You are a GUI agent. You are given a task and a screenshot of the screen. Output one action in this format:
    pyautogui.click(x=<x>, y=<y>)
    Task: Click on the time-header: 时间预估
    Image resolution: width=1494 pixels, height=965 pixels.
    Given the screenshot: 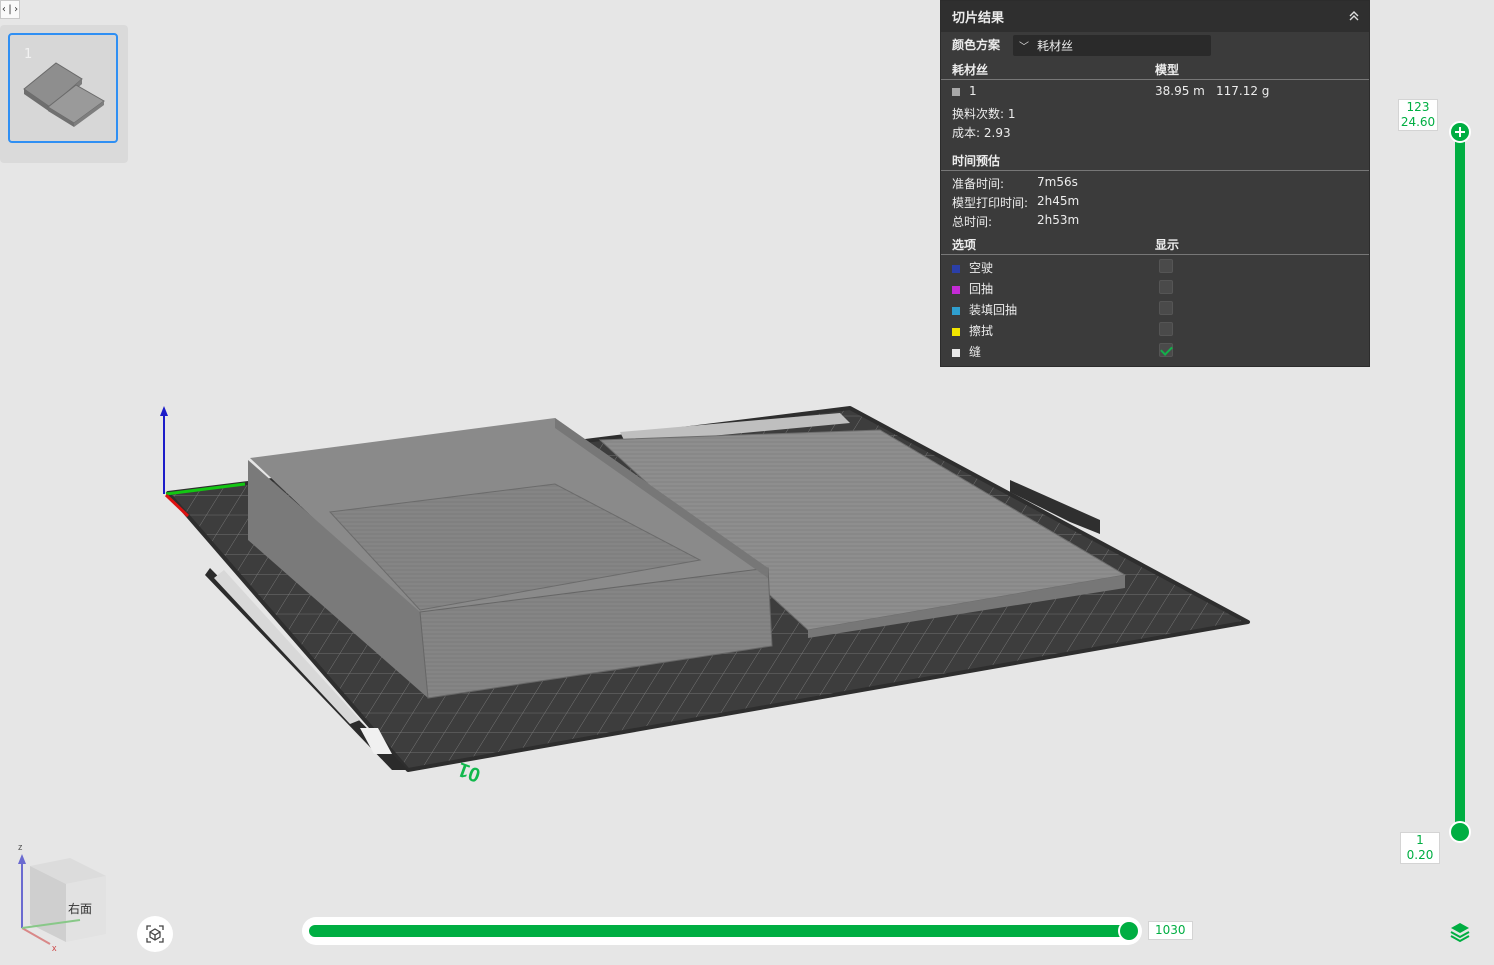 What is the action you would take?
    pyautogui.click(x=976, y=161)
    